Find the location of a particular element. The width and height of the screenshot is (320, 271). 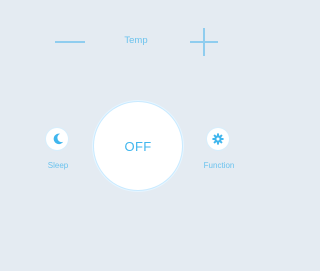

gear-icon is located at coordinates (218, 139).